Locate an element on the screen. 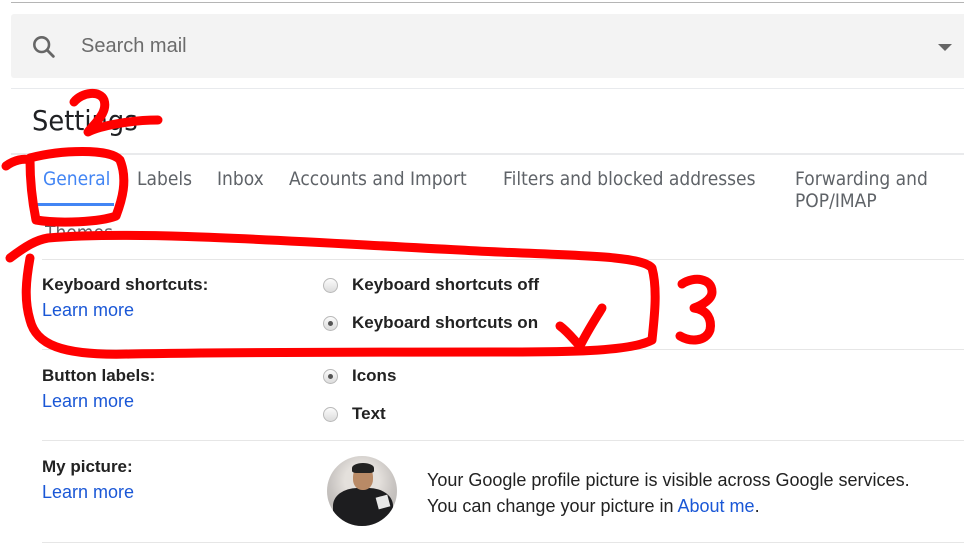  keyboard-shortcuts-label: Keyboard shortcuts: is located at coordinates (125, 284).